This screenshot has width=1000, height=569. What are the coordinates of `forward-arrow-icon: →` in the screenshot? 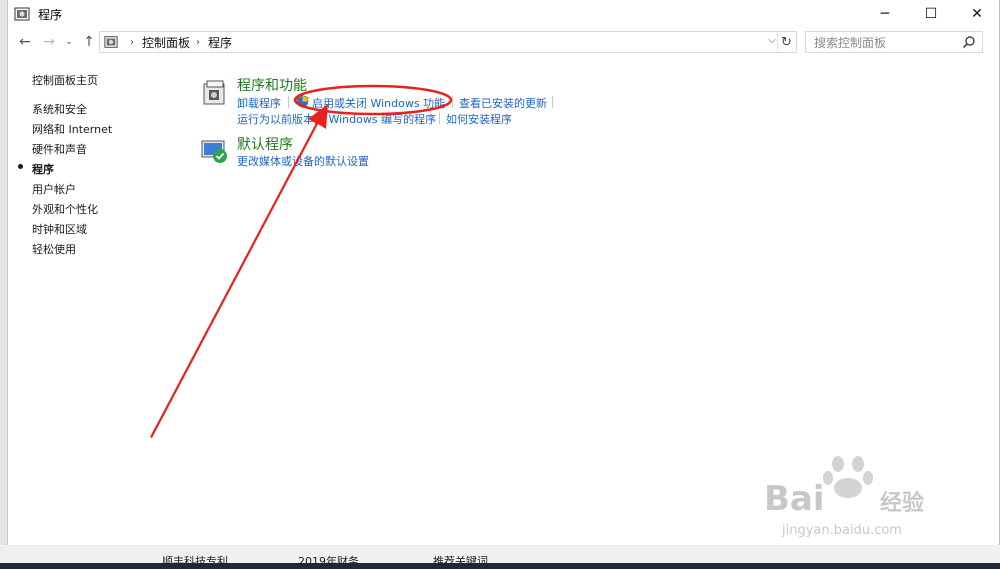 It's located at (49, 42).